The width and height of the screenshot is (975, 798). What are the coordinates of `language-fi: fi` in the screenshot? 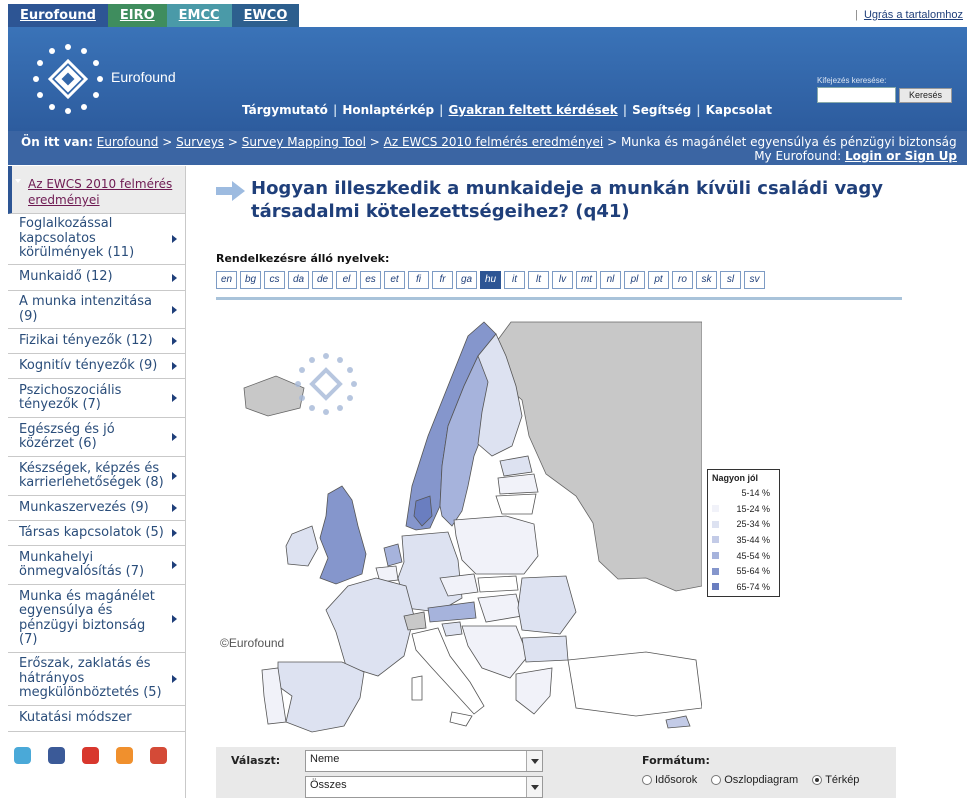 It's located at (418, 280).